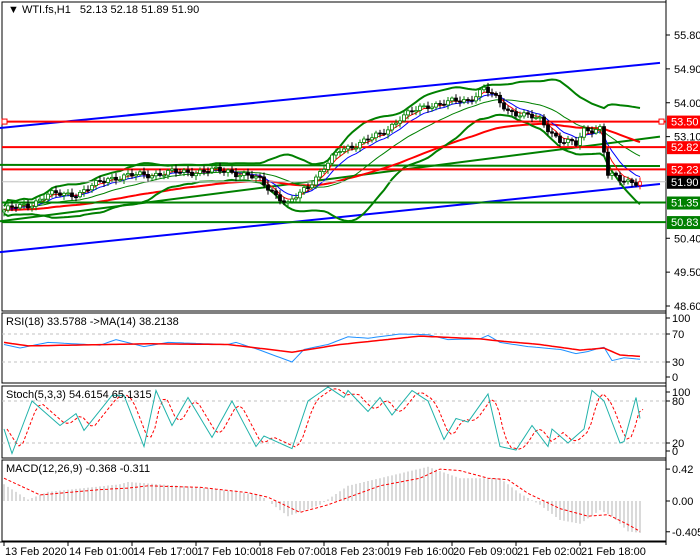  Describe the element at coordinates (165, 552) in the screenshot. I see `time-tick-label: 14 Feb 17:00` at that location.